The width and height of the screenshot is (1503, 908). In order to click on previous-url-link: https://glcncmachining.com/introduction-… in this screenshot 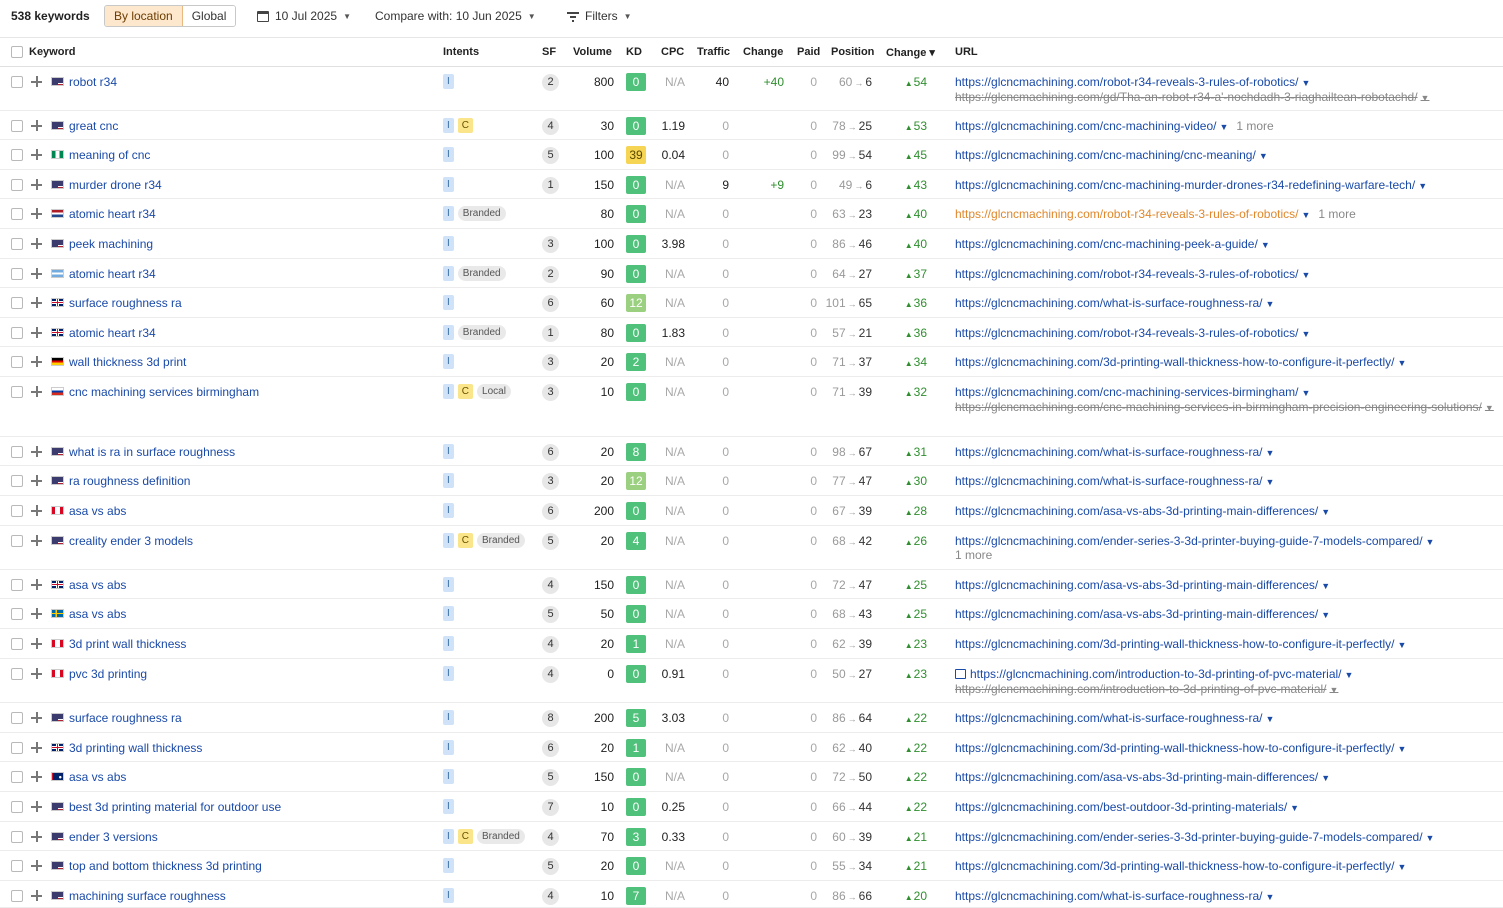, I will do `click(1146, 689)`.